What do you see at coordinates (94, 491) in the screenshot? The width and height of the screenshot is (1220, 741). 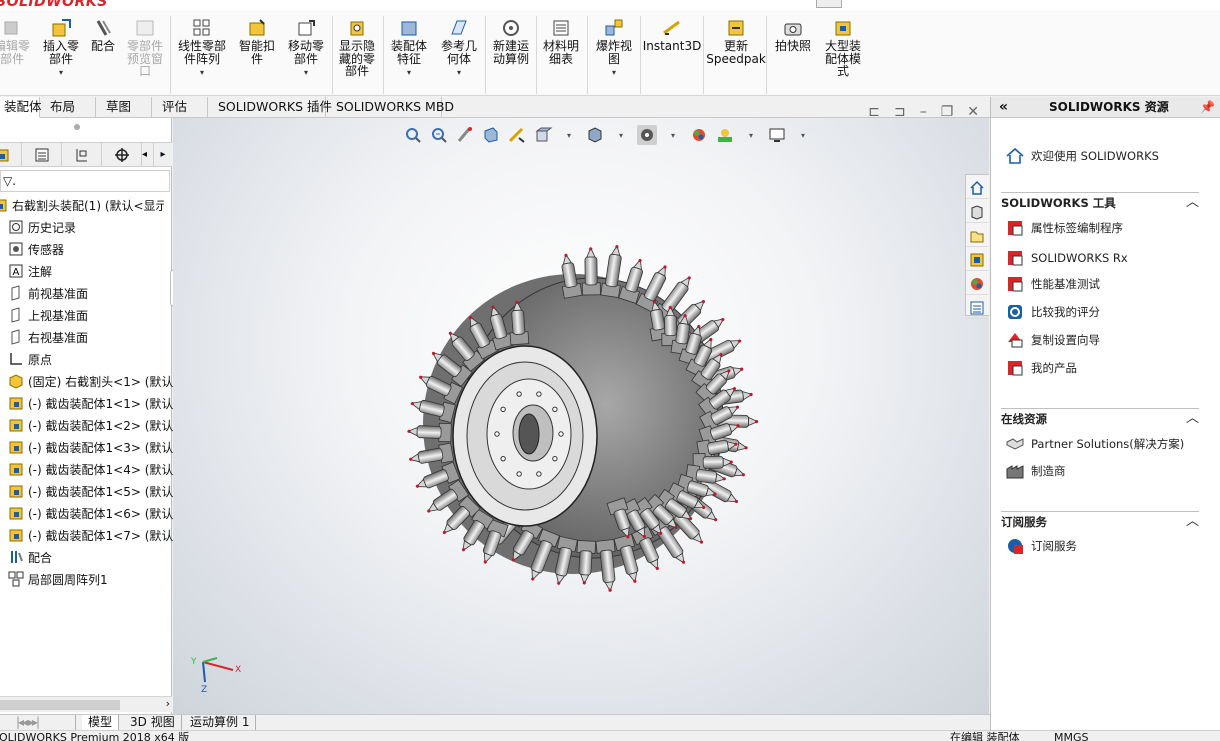 I see `tree-item: (-) 截齿装配体1<5> (默认` at bounding box center [94, 491].